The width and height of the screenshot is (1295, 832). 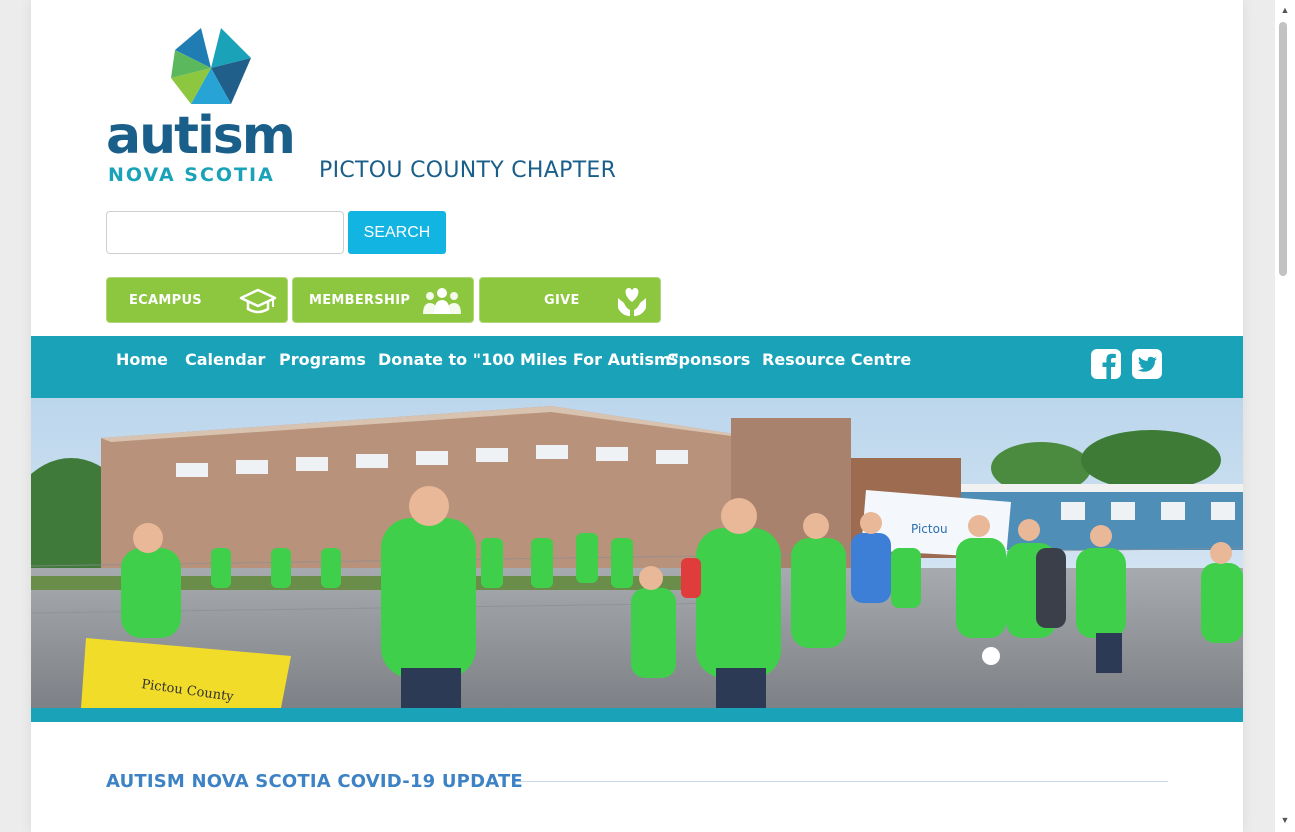 What do you see at coordinates (1283, 149) in the screenshot?
I see `scrollbar-thumb` at bounding box center [1283, 149].